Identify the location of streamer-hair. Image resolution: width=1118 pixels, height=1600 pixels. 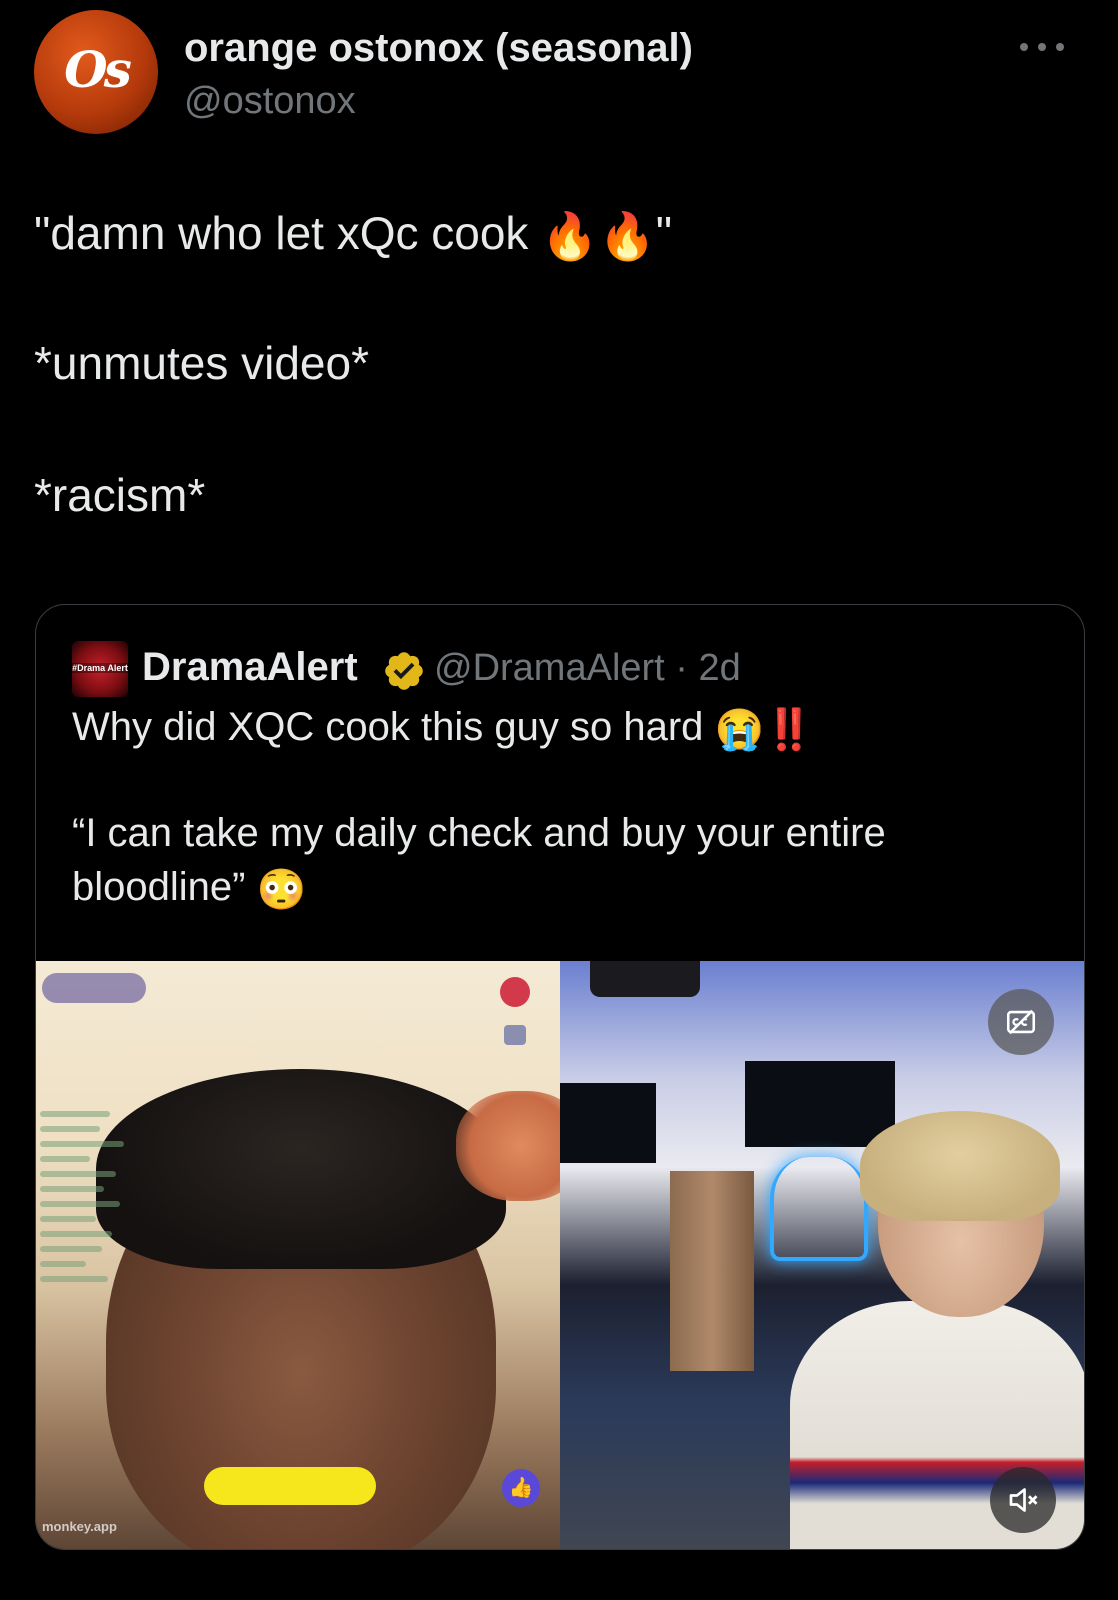
(960, 1166).